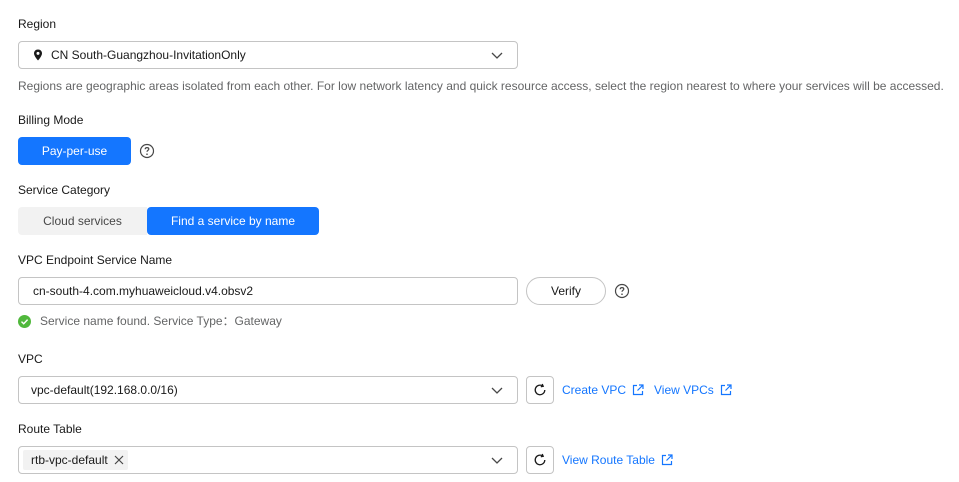  What do you see at coordinates (268, 390) in the screenshot?
I see `vpc-select: vpc-default(192.168.0.0/16)` at bounding box center [268, 390].